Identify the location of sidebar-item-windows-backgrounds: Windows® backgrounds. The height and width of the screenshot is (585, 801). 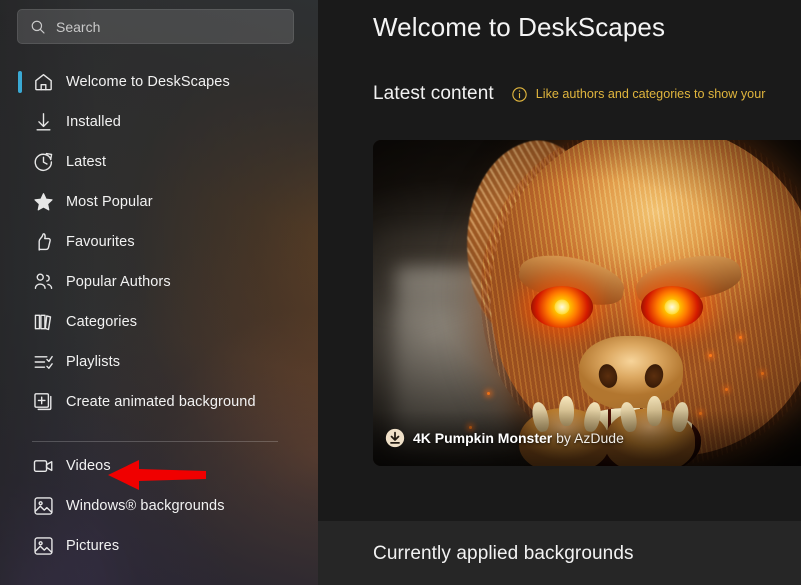
(159, 506).